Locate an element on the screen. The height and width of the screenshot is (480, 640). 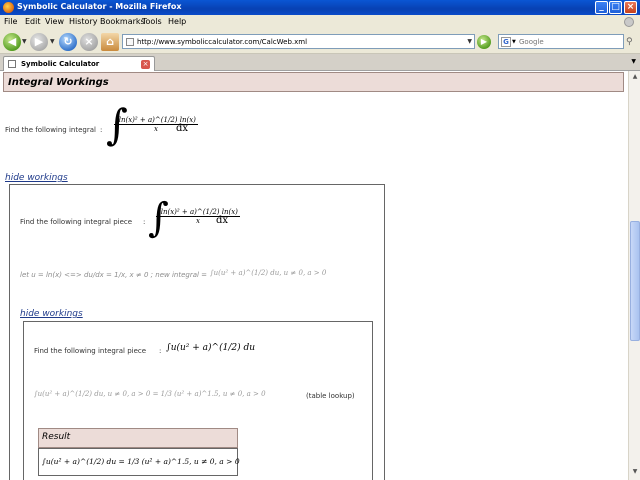
back-button: ◀ is located at coordinates (12, 42).